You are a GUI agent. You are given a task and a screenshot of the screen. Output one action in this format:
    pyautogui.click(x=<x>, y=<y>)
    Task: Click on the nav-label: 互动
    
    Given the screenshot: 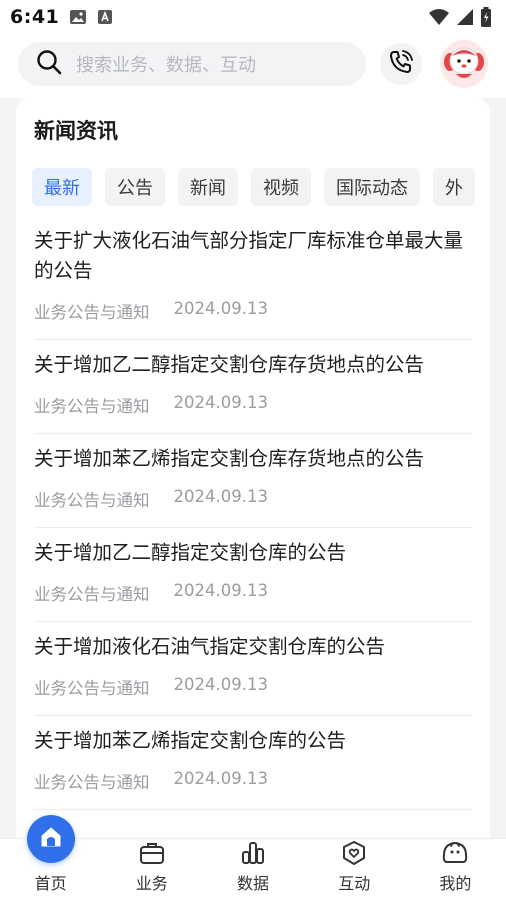 What is the action you would take?
    pyautogui.click(x=354, y=883)
    